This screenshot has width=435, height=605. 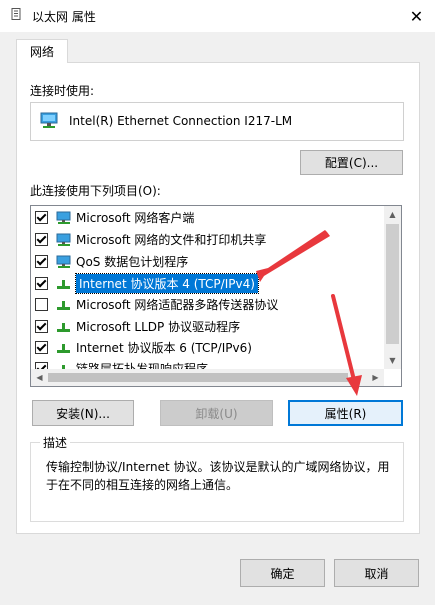 I want to click on items-label: 此连接使用下列项目(O):, so click(x=95, y=191).